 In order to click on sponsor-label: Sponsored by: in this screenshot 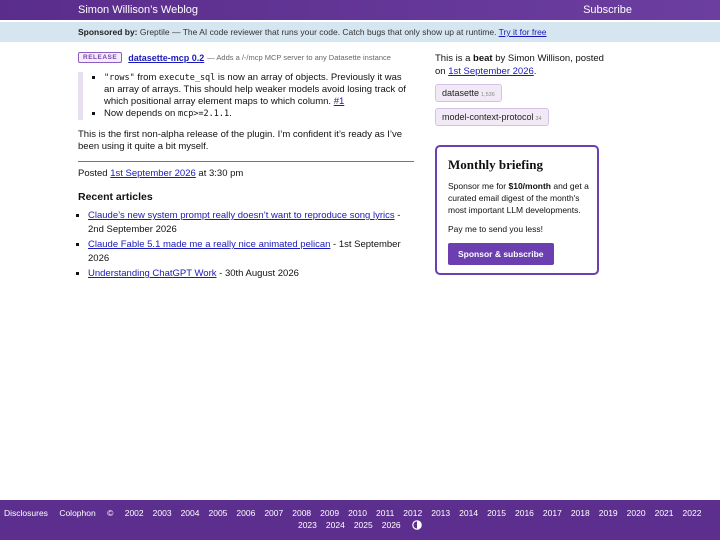, I will do `click(108, 32)`.